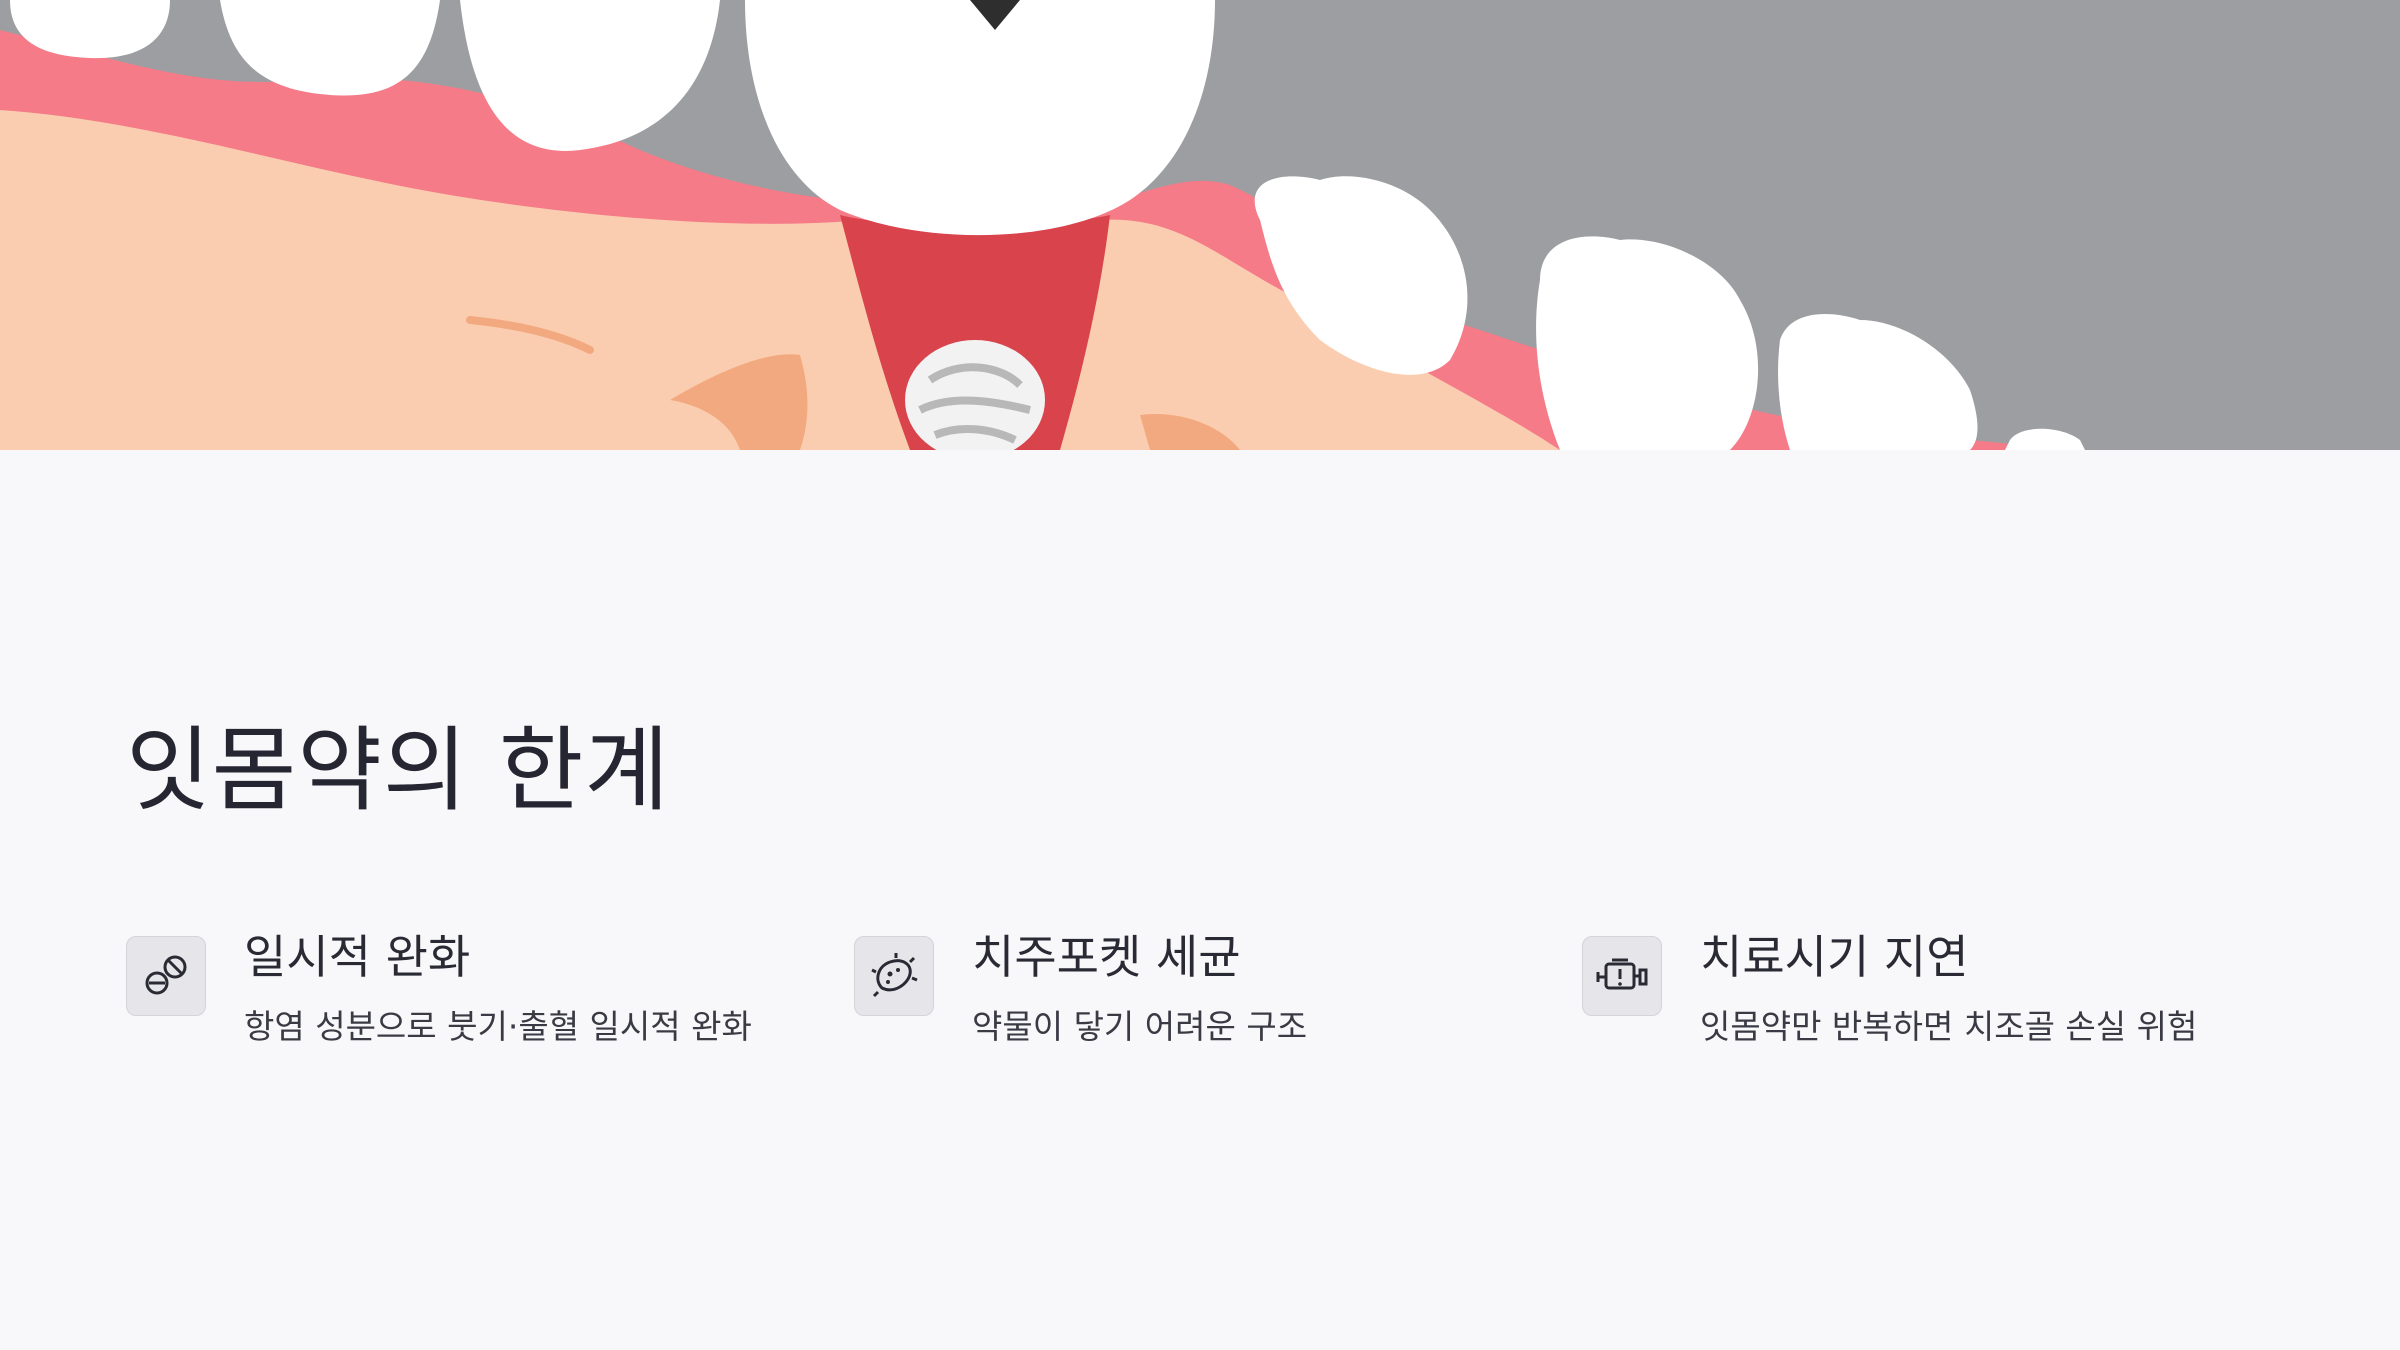 This screenshot has height=1350, width=2400. I want to click on feature-description: 항염 성분으로 붓기·출혈 일시적 완화, so click(498, 1026).